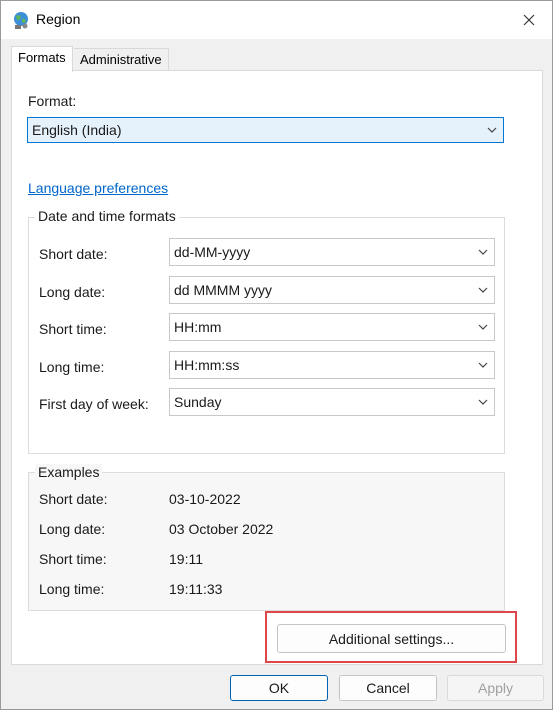  Describe the element at coordinates (72, 529) in the screenshot. I see `example-long-date-label: Long date:` at that location.